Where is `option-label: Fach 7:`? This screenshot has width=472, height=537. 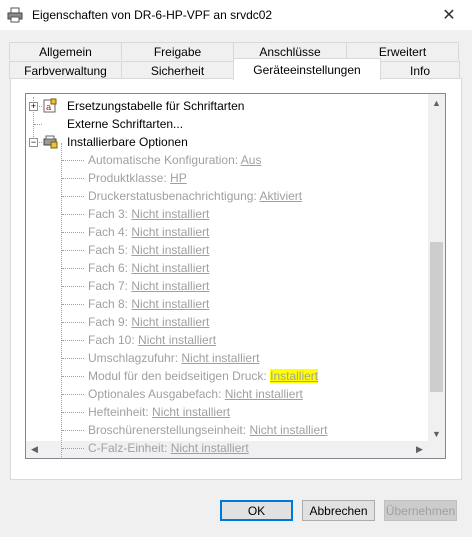
option-label: Fach 7: is located at coordinates (110, 286).